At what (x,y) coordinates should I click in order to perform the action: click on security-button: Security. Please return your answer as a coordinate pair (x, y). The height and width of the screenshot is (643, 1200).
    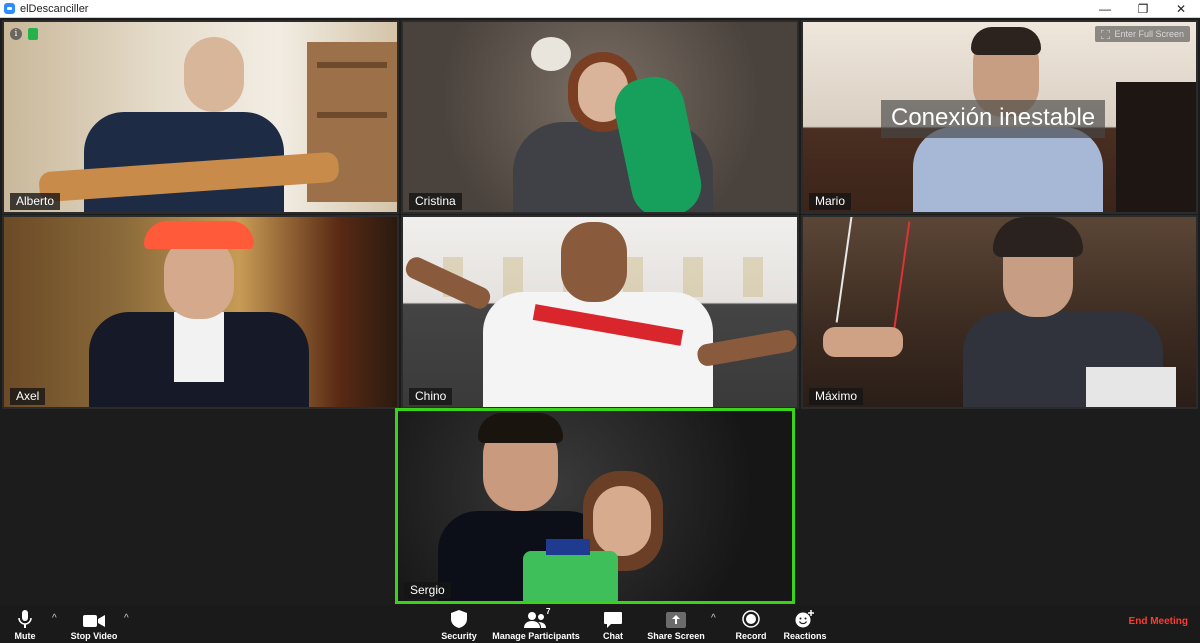
    Looking at the image, I should click on (459, 624).